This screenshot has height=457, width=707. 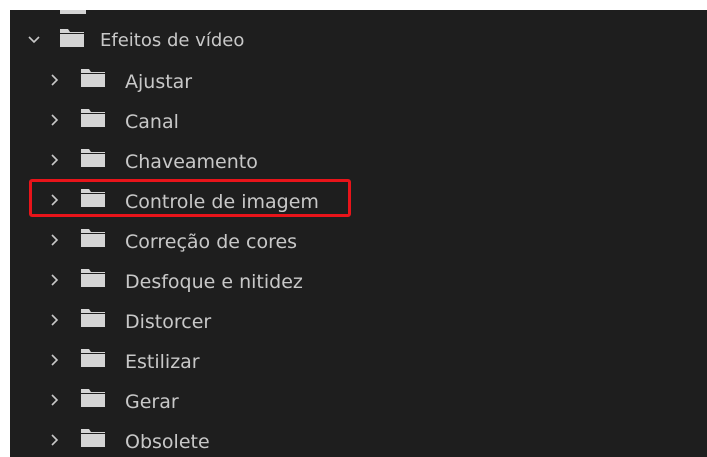 I want to click on tree-item-canal: Canal, so click(x=358, y=120).